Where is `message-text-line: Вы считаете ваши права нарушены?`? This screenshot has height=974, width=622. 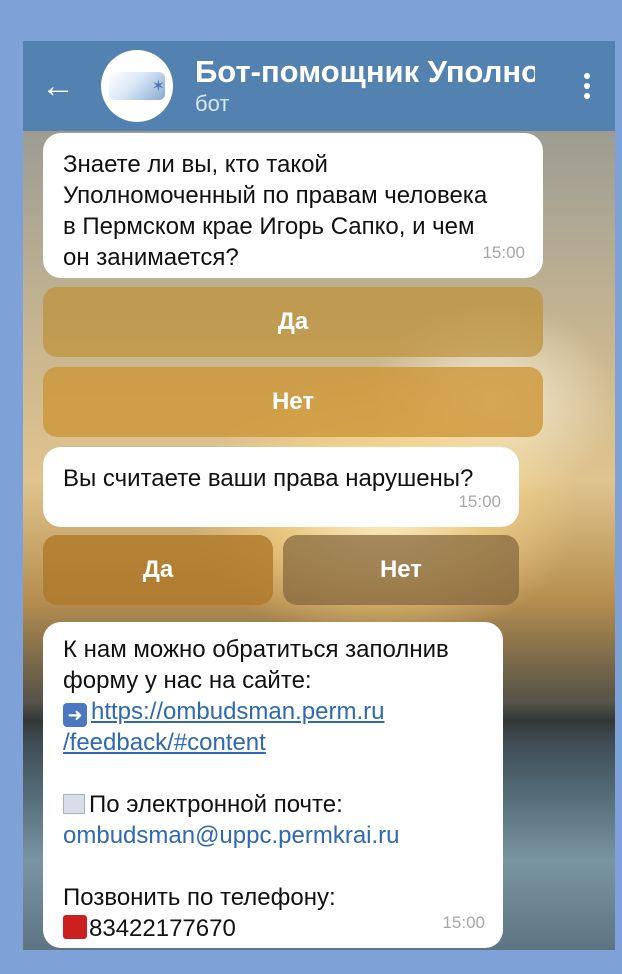 message-text-line: Вы считаете ваши права нарушены? is located at coordinates (268, 478).